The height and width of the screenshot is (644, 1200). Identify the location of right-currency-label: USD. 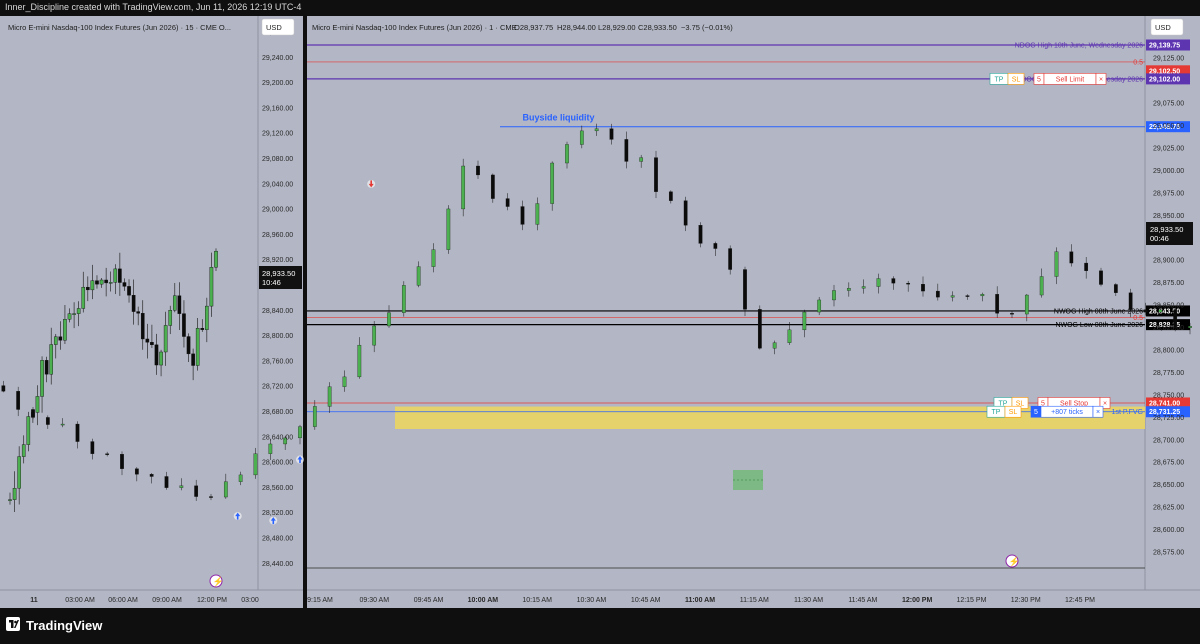
(1163, 27).